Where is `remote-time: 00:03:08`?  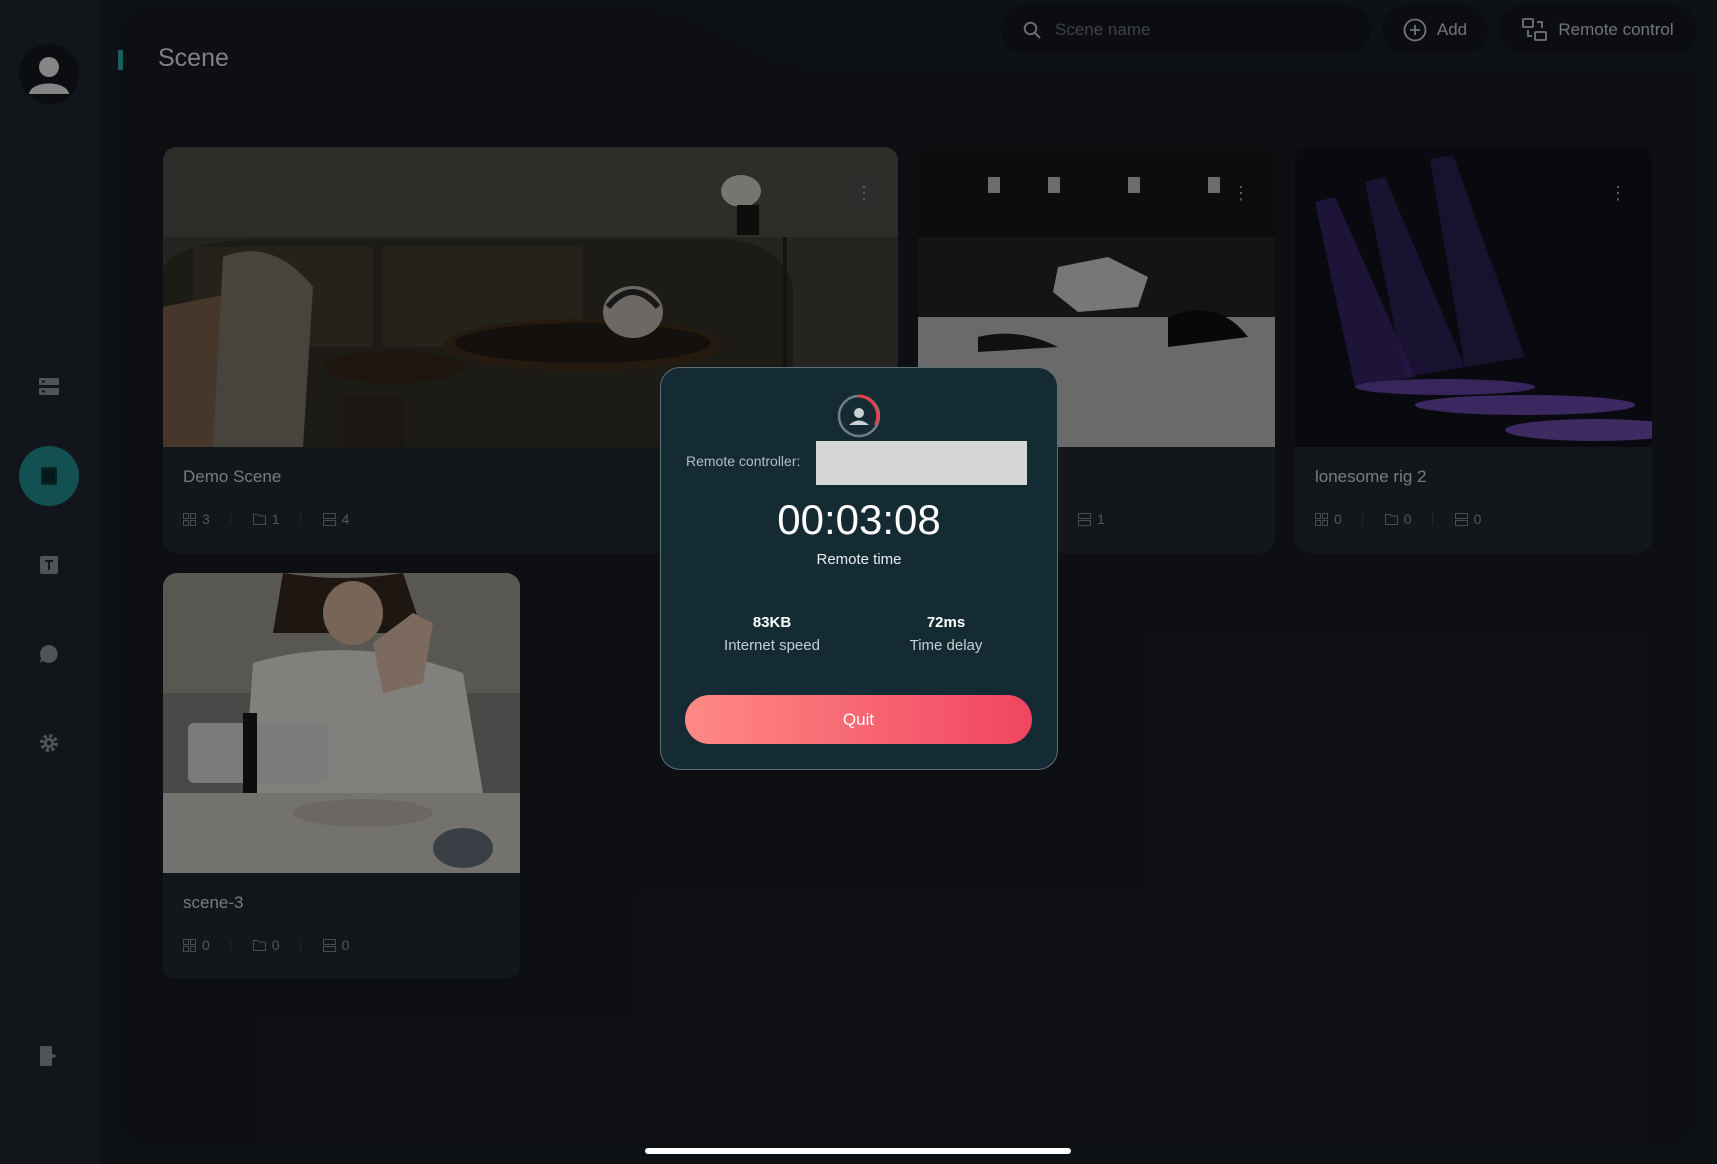 remote-time: 00:03:08 is located at coordinates (859, 519).